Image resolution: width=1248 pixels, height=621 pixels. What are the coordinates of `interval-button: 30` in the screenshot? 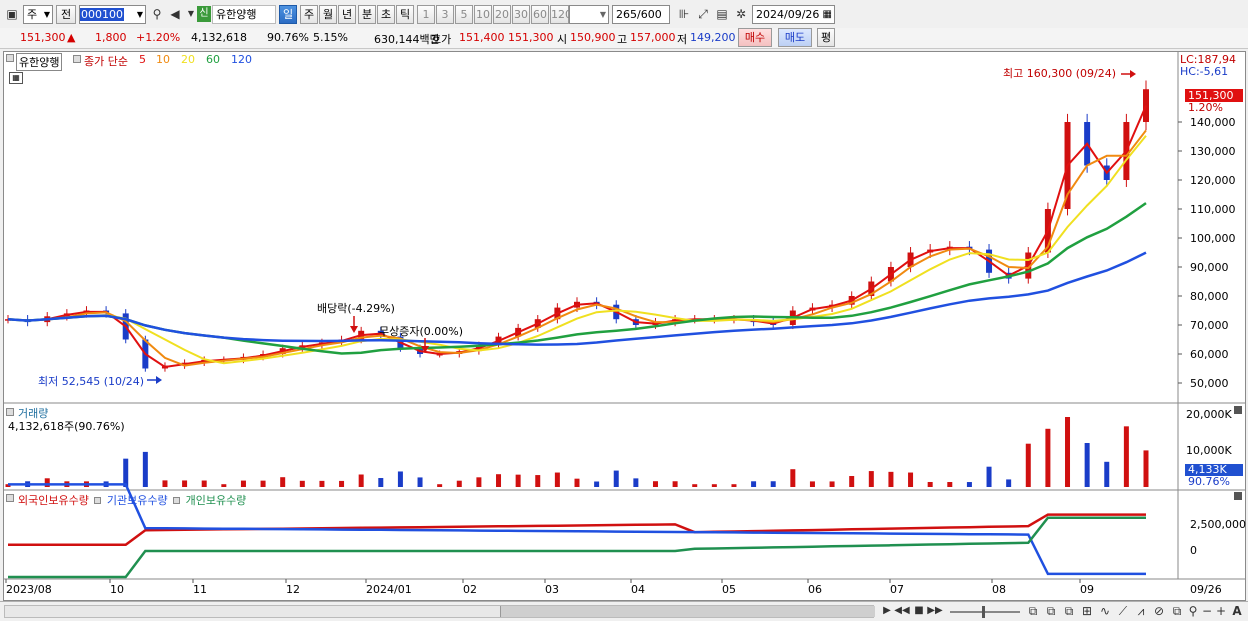 It's located at (521, 14).